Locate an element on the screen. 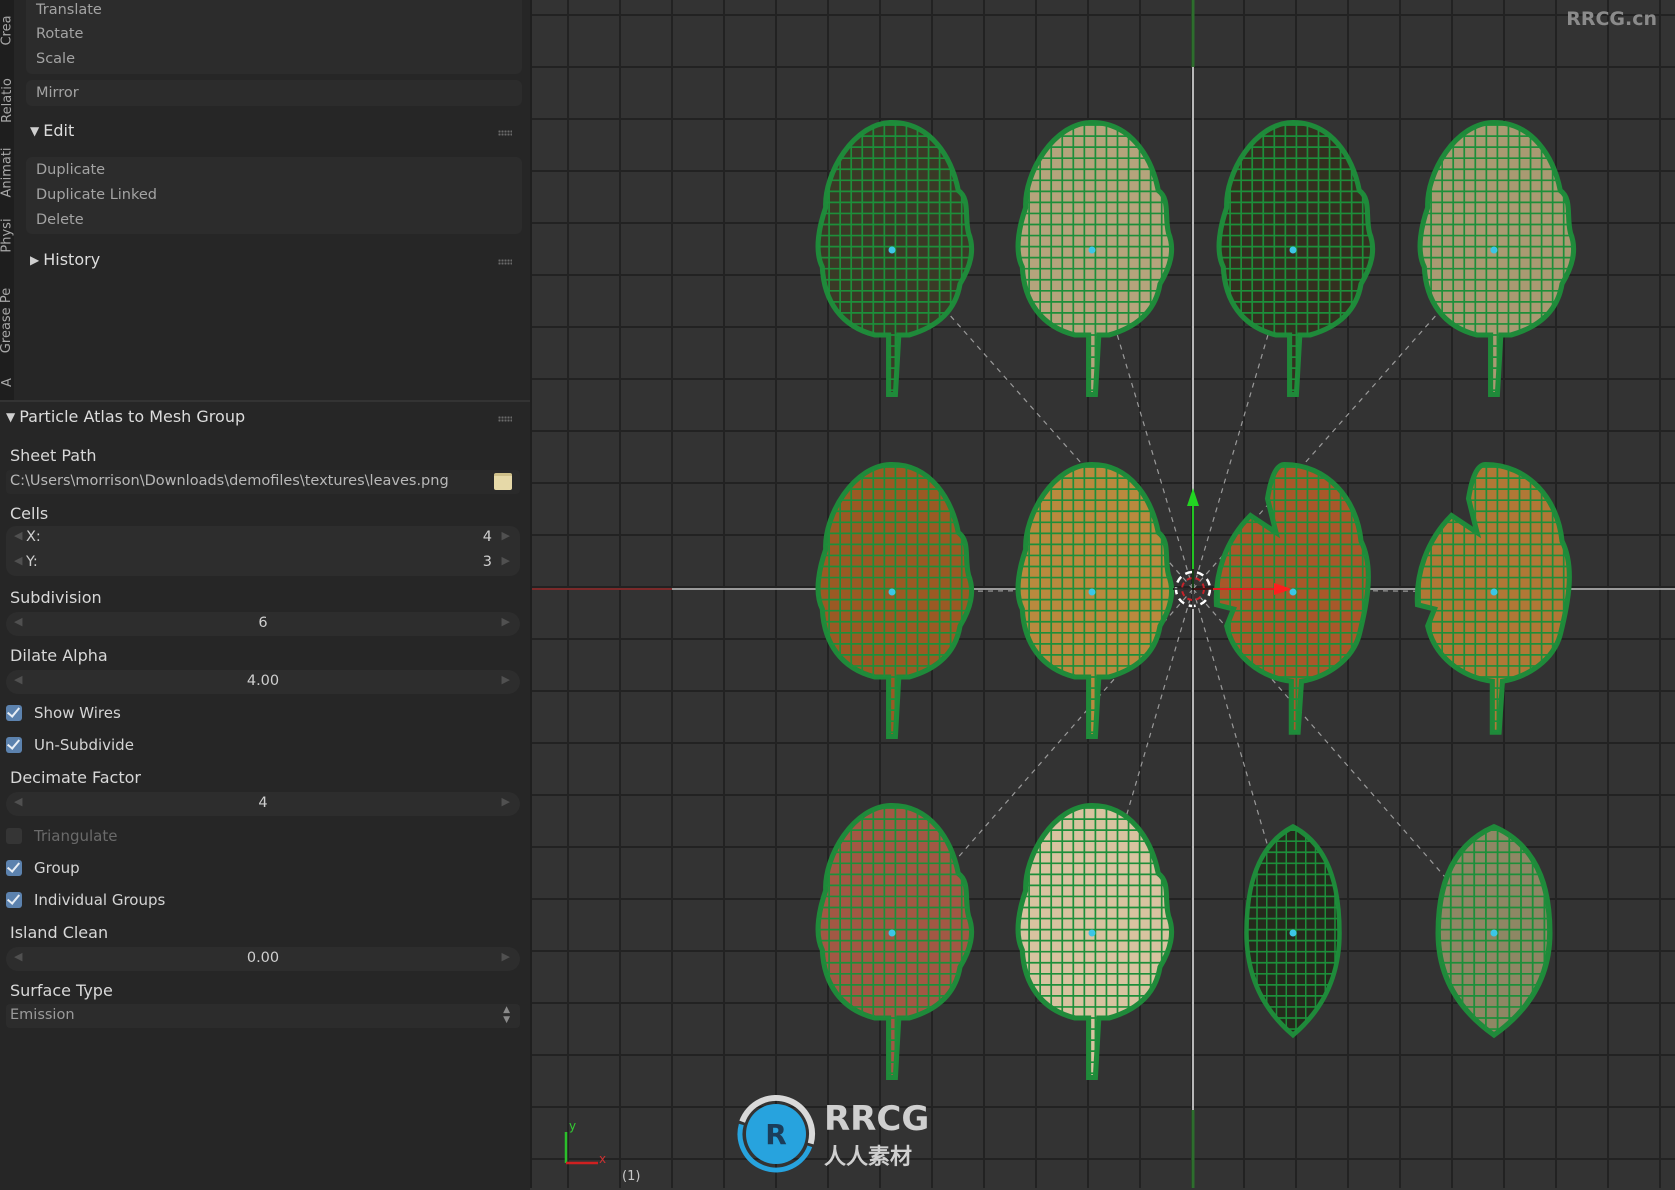 This screenshot has width=1675, height=1190. show-wires-checkbox: Show Wires is located at coordinates (63, 713).